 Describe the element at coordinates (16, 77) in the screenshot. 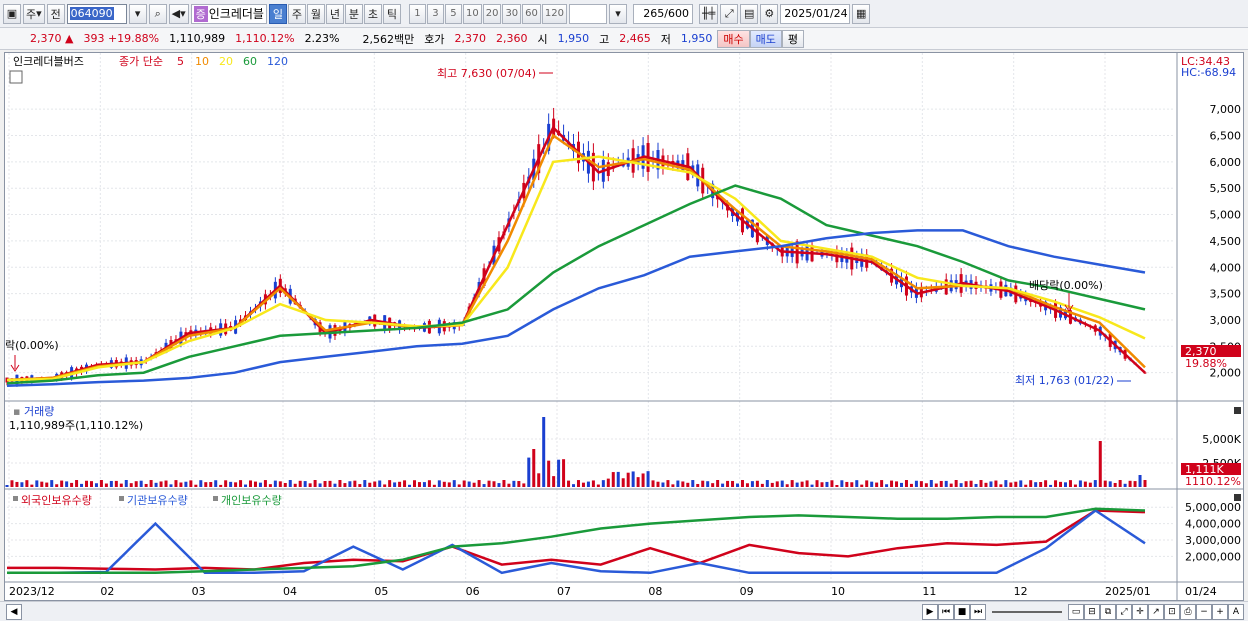

I see `table-icon` at that location.